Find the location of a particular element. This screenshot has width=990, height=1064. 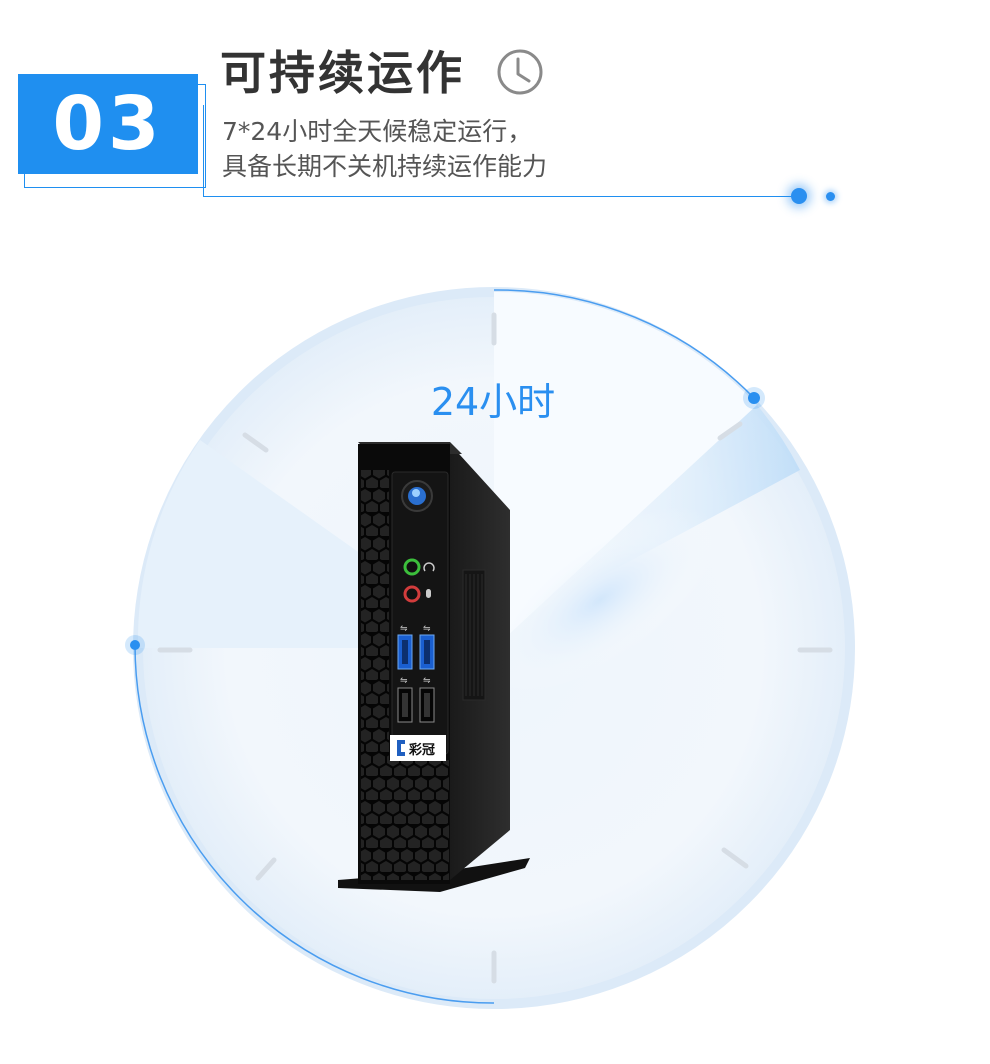

mini-pc-image: ⇋ ⇋ ⇋ ⇋ 彩冠 is located at coordinates (434, 667).